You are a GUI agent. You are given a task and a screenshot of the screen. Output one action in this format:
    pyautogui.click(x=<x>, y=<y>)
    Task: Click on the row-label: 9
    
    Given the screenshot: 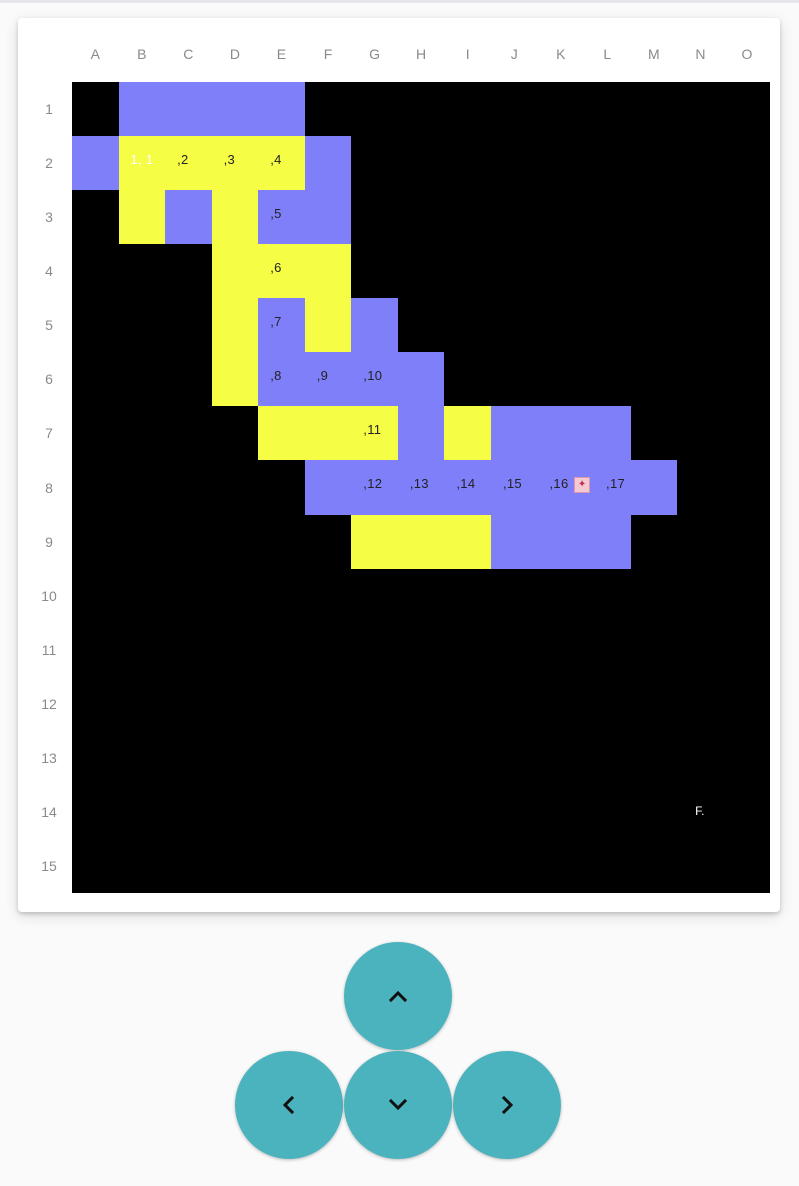 What is the action you would take?
    pyautogui.click(x=49, y=541)
    